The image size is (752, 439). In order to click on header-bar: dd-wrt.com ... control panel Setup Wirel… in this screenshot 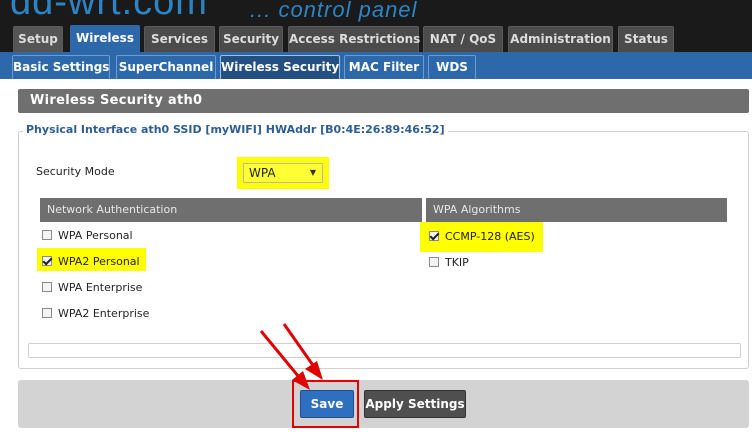, I will do `click(376, 27)`.